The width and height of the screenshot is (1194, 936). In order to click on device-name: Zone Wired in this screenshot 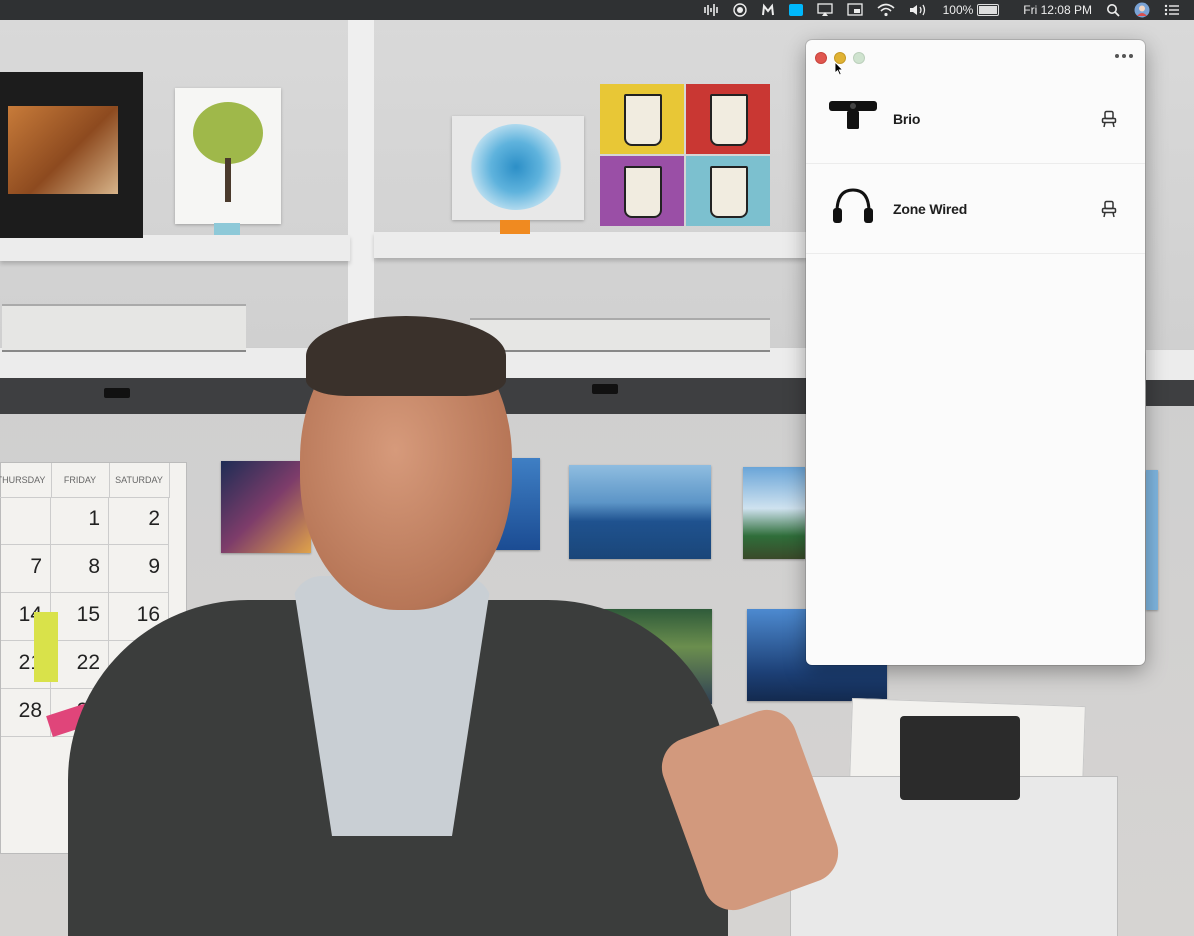, I will do `click(930, 209)`.